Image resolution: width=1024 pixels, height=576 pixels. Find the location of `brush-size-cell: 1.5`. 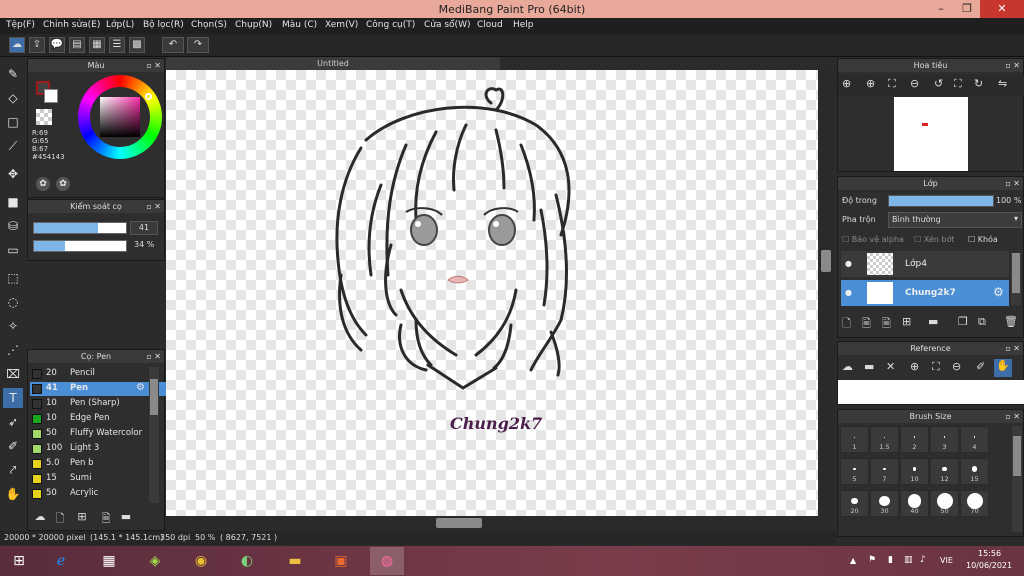

brush-size-cell: 1.5 is located at coordinates (884, 439).